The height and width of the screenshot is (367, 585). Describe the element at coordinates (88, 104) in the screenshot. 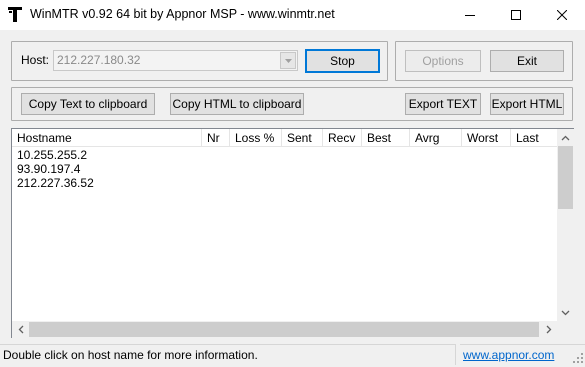

I see `copy-text-button: Copy Text to clipboard` at that location.